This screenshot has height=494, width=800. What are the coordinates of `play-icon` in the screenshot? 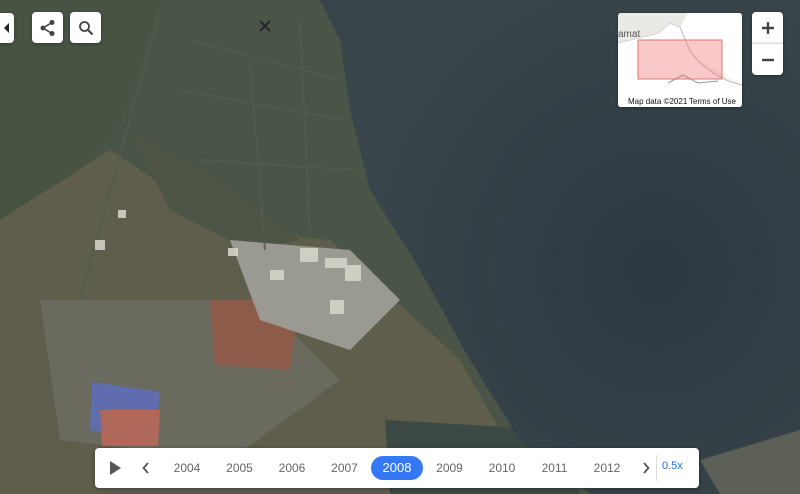 It's located at (115, 468).